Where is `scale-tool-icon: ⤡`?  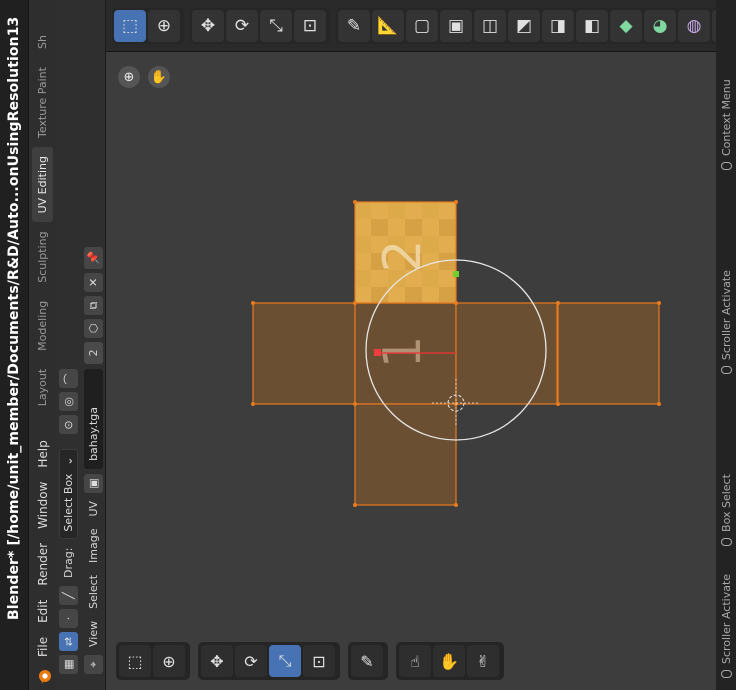 scale-tool-icon: ⤡ is located at coordinates (276, 25).